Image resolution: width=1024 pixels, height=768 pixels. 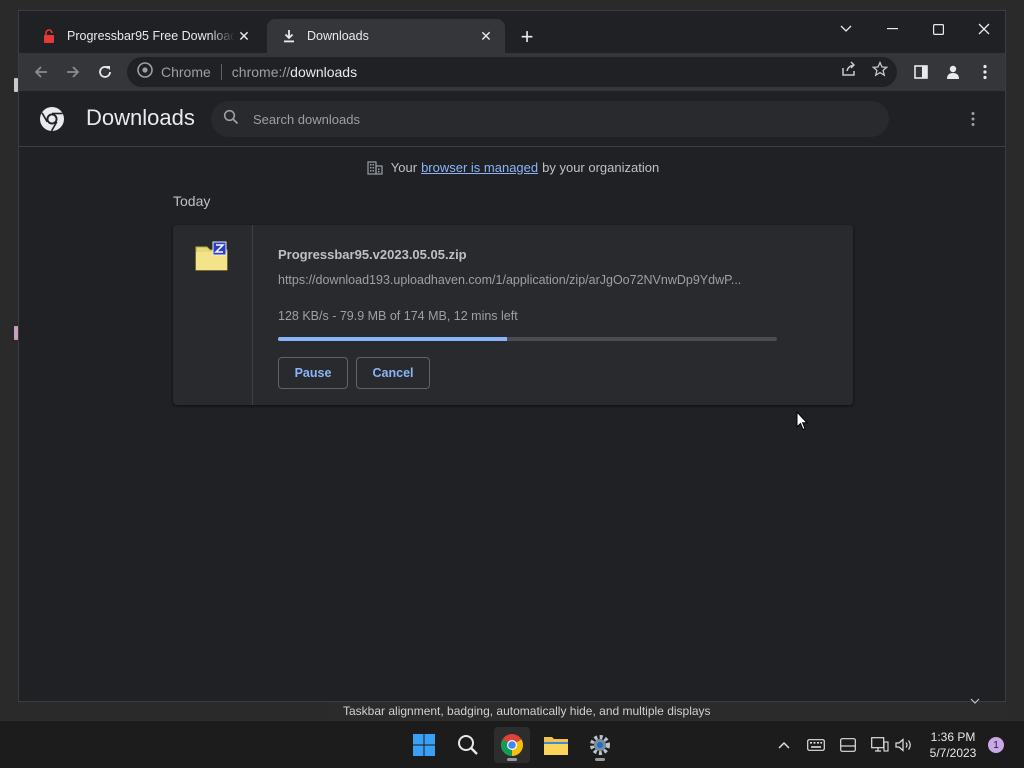 I want to click on clock: 1:36 PM 5/7/2023, so click(x=953, y=745).